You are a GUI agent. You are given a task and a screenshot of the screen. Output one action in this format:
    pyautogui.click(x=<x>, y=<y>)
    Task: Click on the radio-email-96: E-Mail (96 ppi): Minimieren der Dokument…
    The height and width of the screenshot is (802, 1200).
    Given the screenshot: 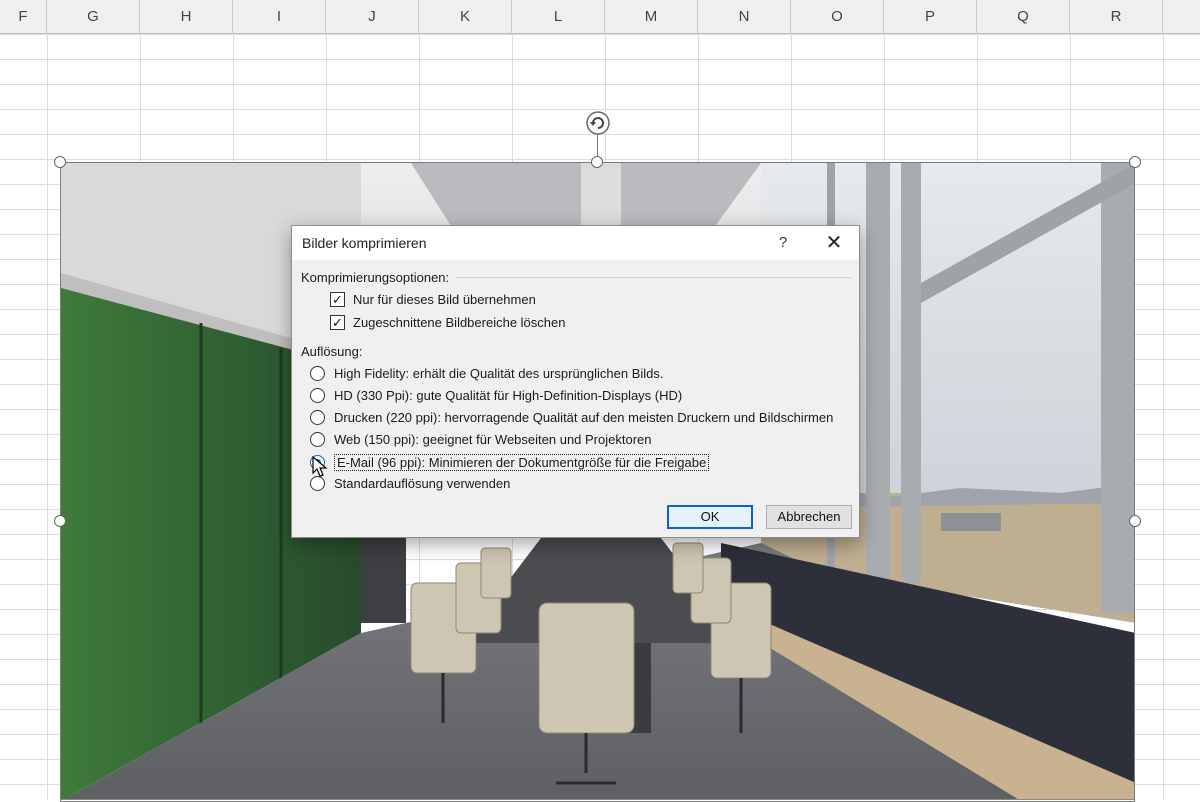 What is the action you would take?
    pyautogui.click(x=510, y=462)
    